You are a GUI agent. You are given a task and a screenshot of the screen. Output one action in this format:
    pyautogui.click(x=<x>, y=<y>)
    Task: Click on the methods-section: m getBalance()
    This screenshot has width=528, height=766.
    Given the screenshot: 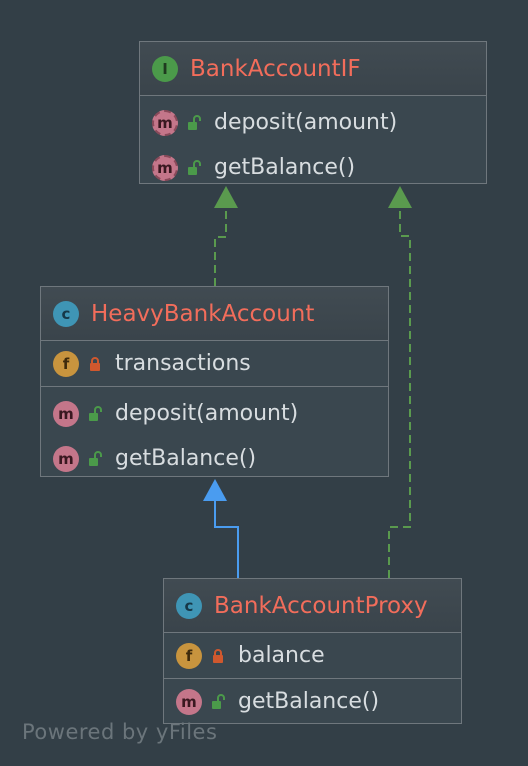 What is the action you would take?
    pyautogui.click(x=312, y=701)
    